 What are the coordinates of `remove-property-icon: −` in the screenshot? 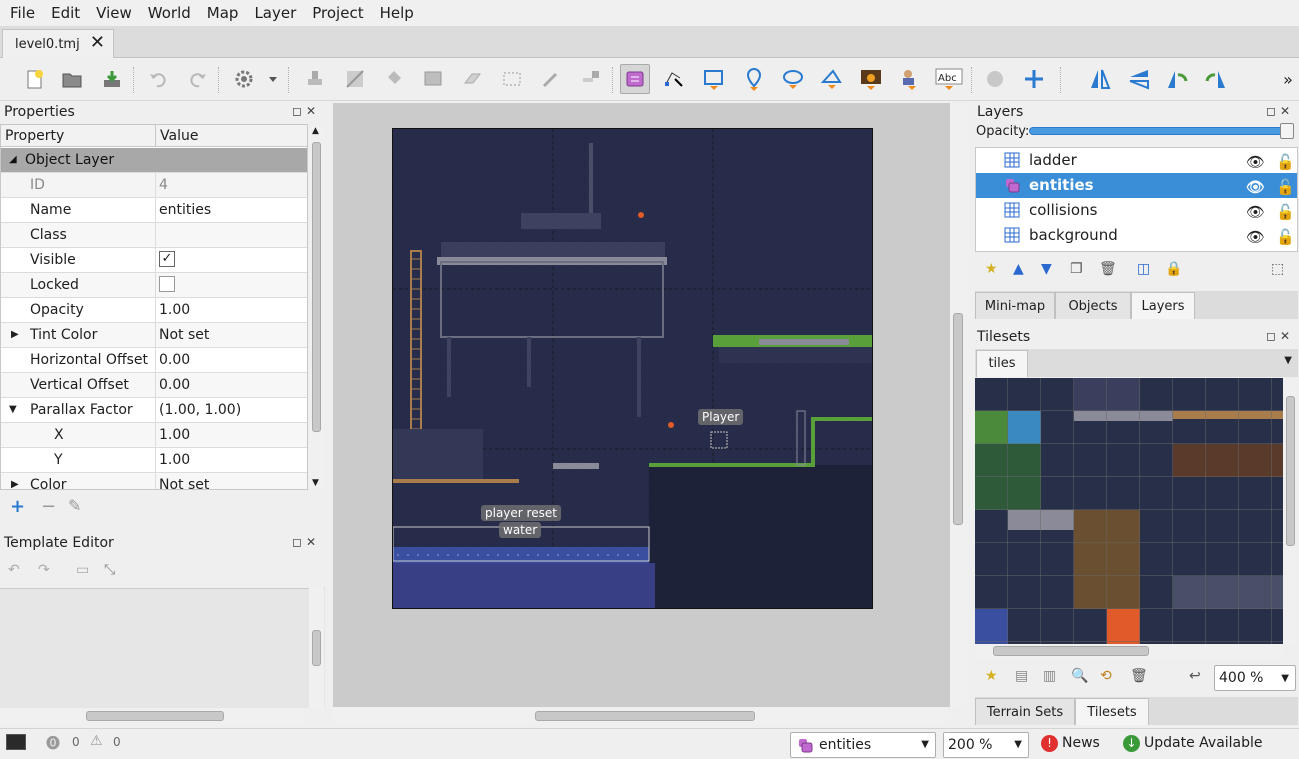 It's located at (48, 506).